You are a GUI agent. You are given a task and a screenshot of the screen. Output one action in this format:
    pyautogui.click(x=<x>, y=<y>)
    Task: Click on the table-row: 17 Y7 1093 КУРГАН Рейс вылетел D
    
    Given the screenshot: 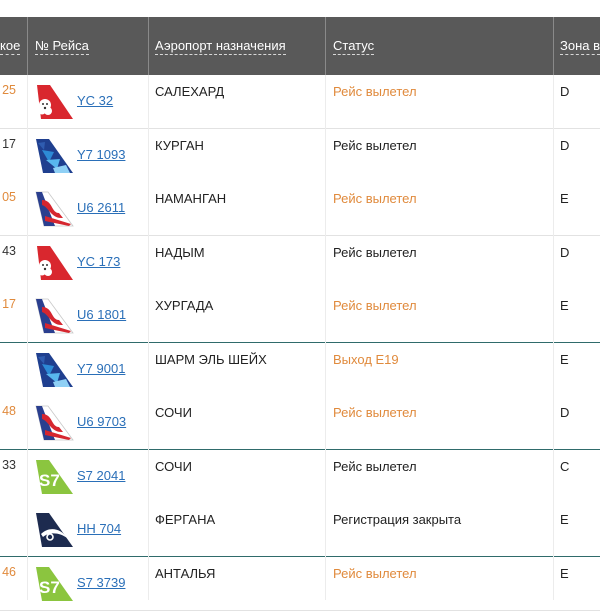 What is the action you would take?
    pyautogui.click(x=300, y=155)
    